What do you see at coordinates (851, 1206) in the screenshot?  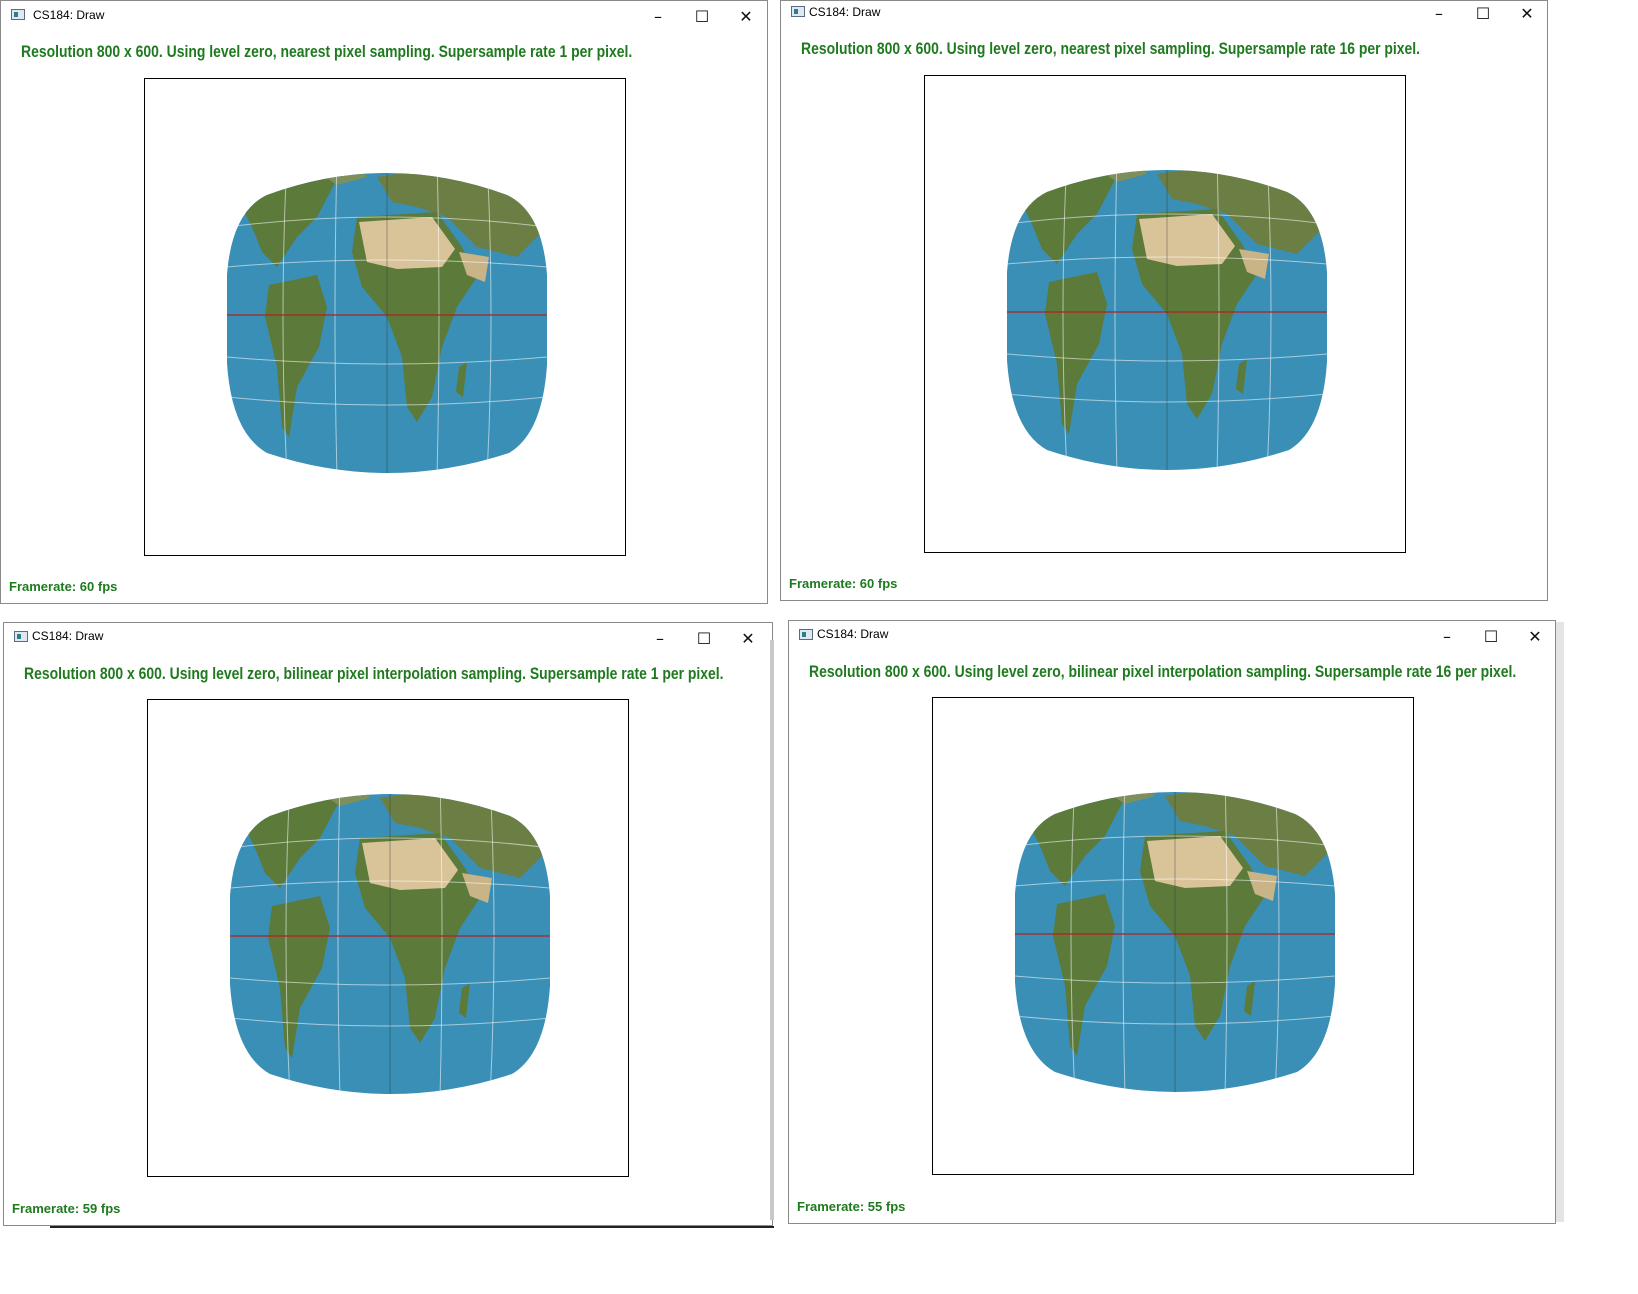 I see `framerate-text: Framerate: 55 fps` at bounding box center [851, 1206].